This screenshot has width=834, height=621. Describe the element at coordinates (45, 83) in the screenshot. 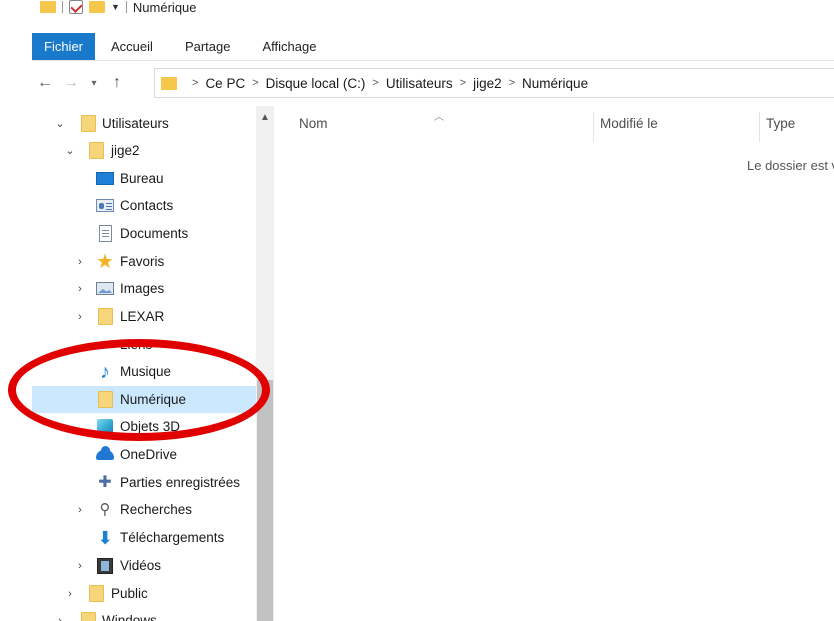

I see `back-arrow-icon: ←` at that location.